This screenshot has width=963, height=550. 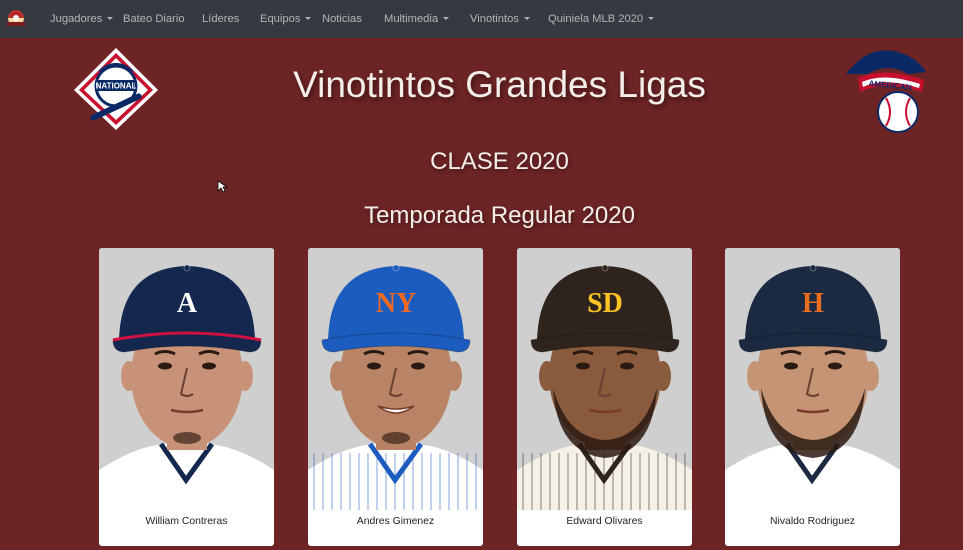 What do you see at coordinates (411, 19) in the screenshot?
I see `nav-item-label: Multimedia` at bounding box center [411, 19].